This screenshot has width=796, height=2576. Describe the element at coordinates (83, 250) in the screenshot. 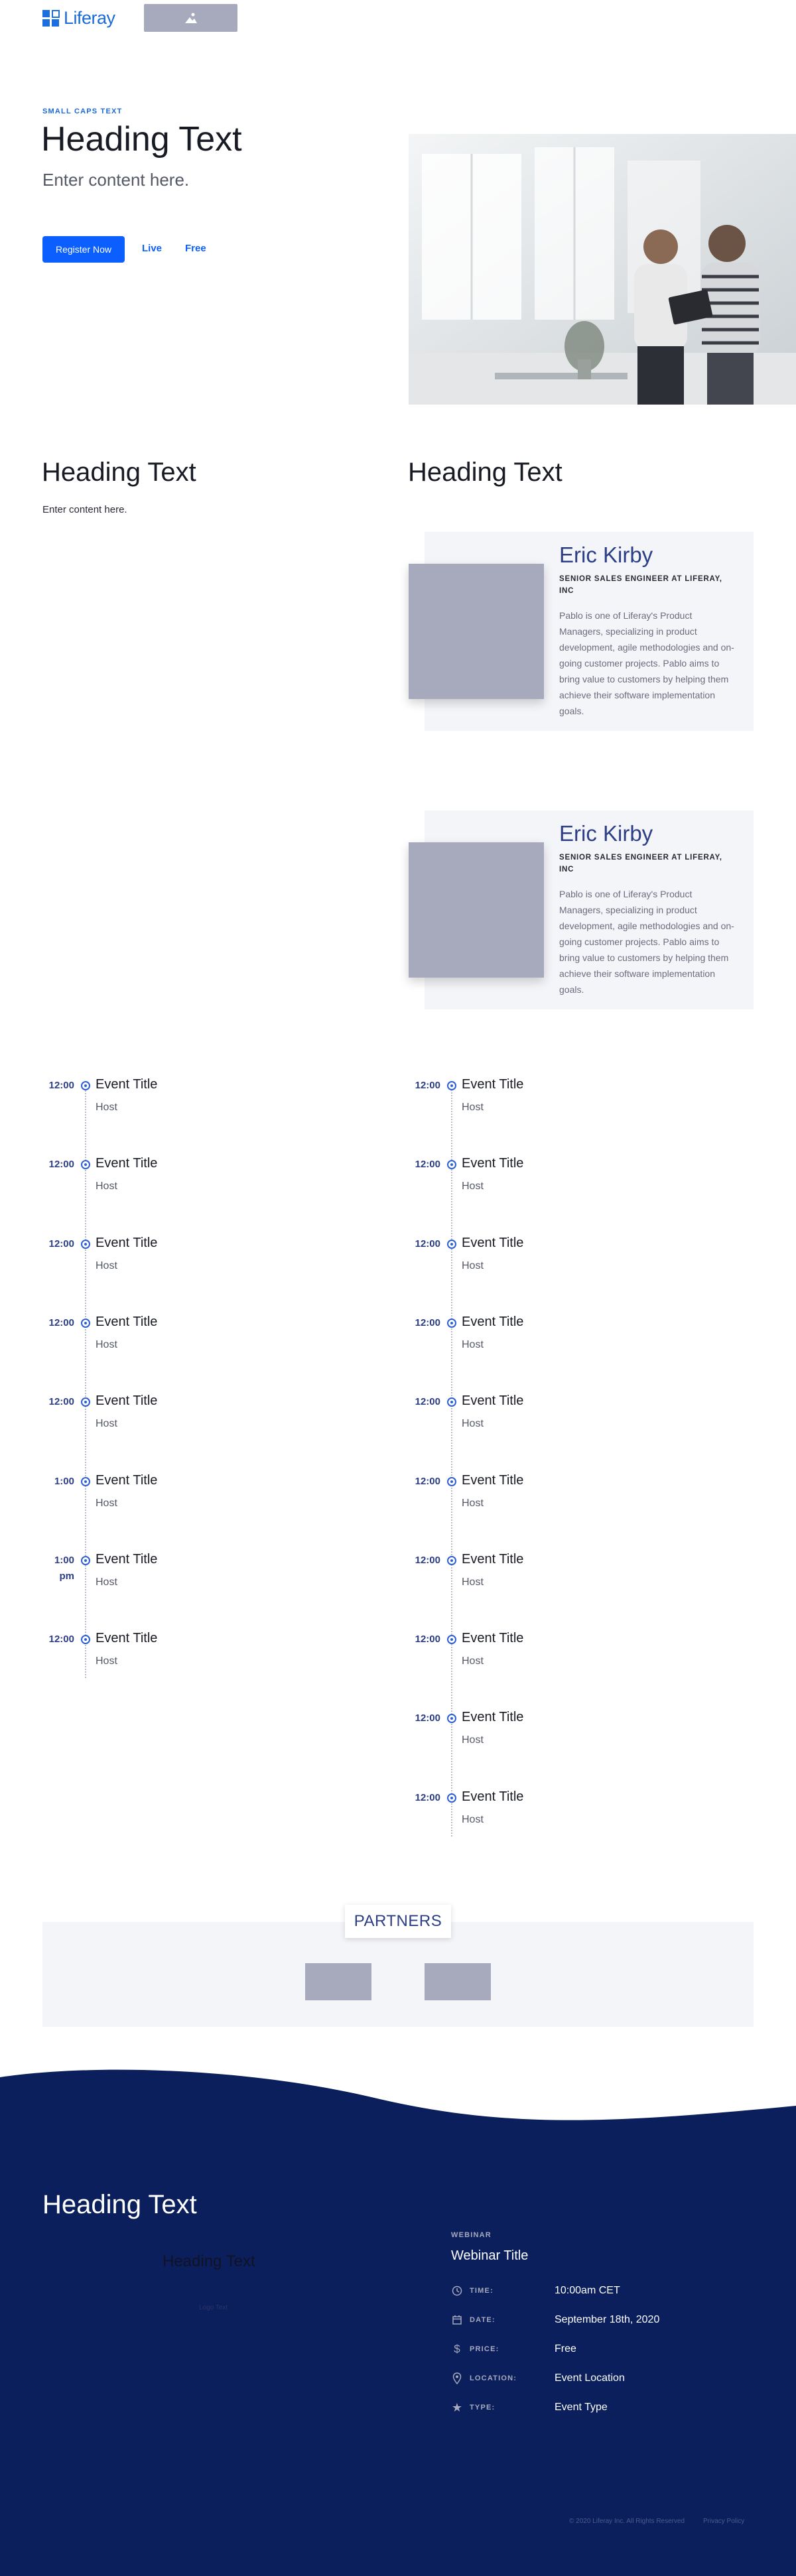

I see `register-now-button: Register Now` at that location.